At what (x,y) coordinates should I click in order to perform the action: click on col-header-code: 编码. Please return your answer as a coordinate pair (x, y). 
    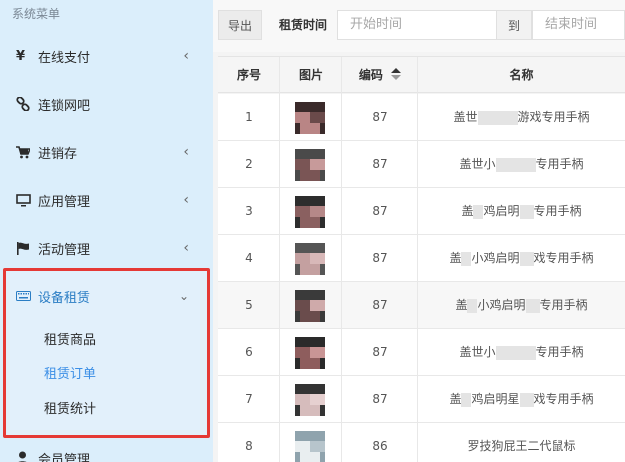
    Looking at the image, I should click on (380, 75).